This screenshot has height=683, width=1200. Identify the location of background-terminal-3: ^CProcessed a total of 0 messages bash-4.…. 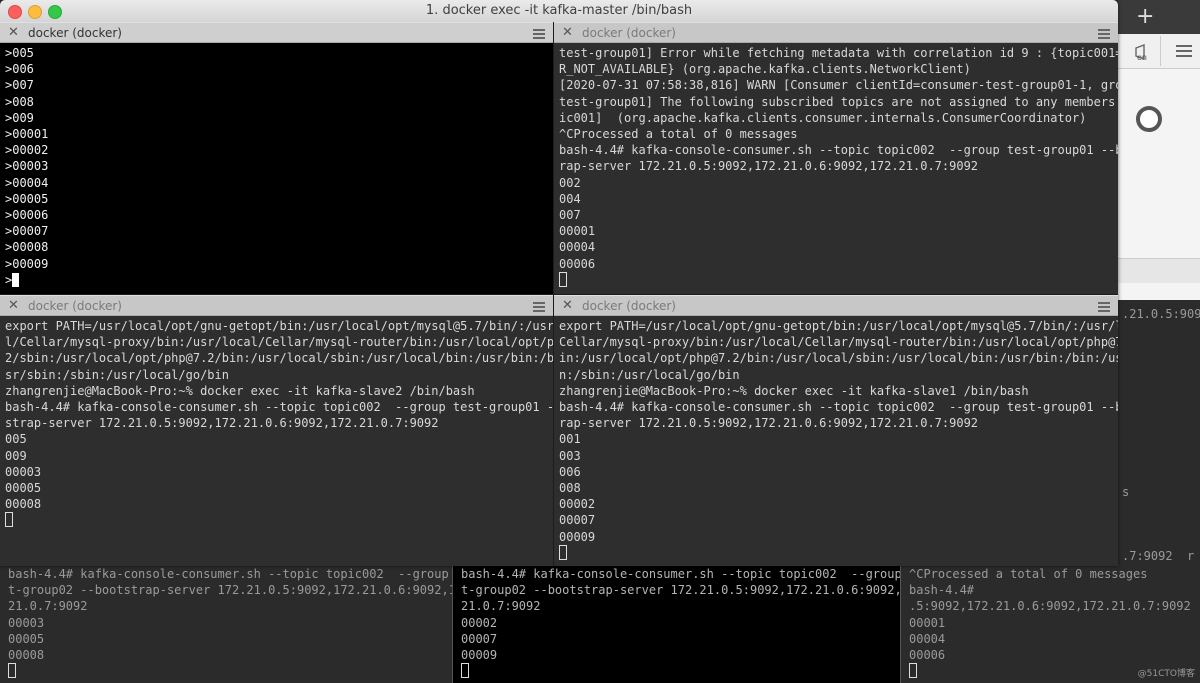
(1050, 624).